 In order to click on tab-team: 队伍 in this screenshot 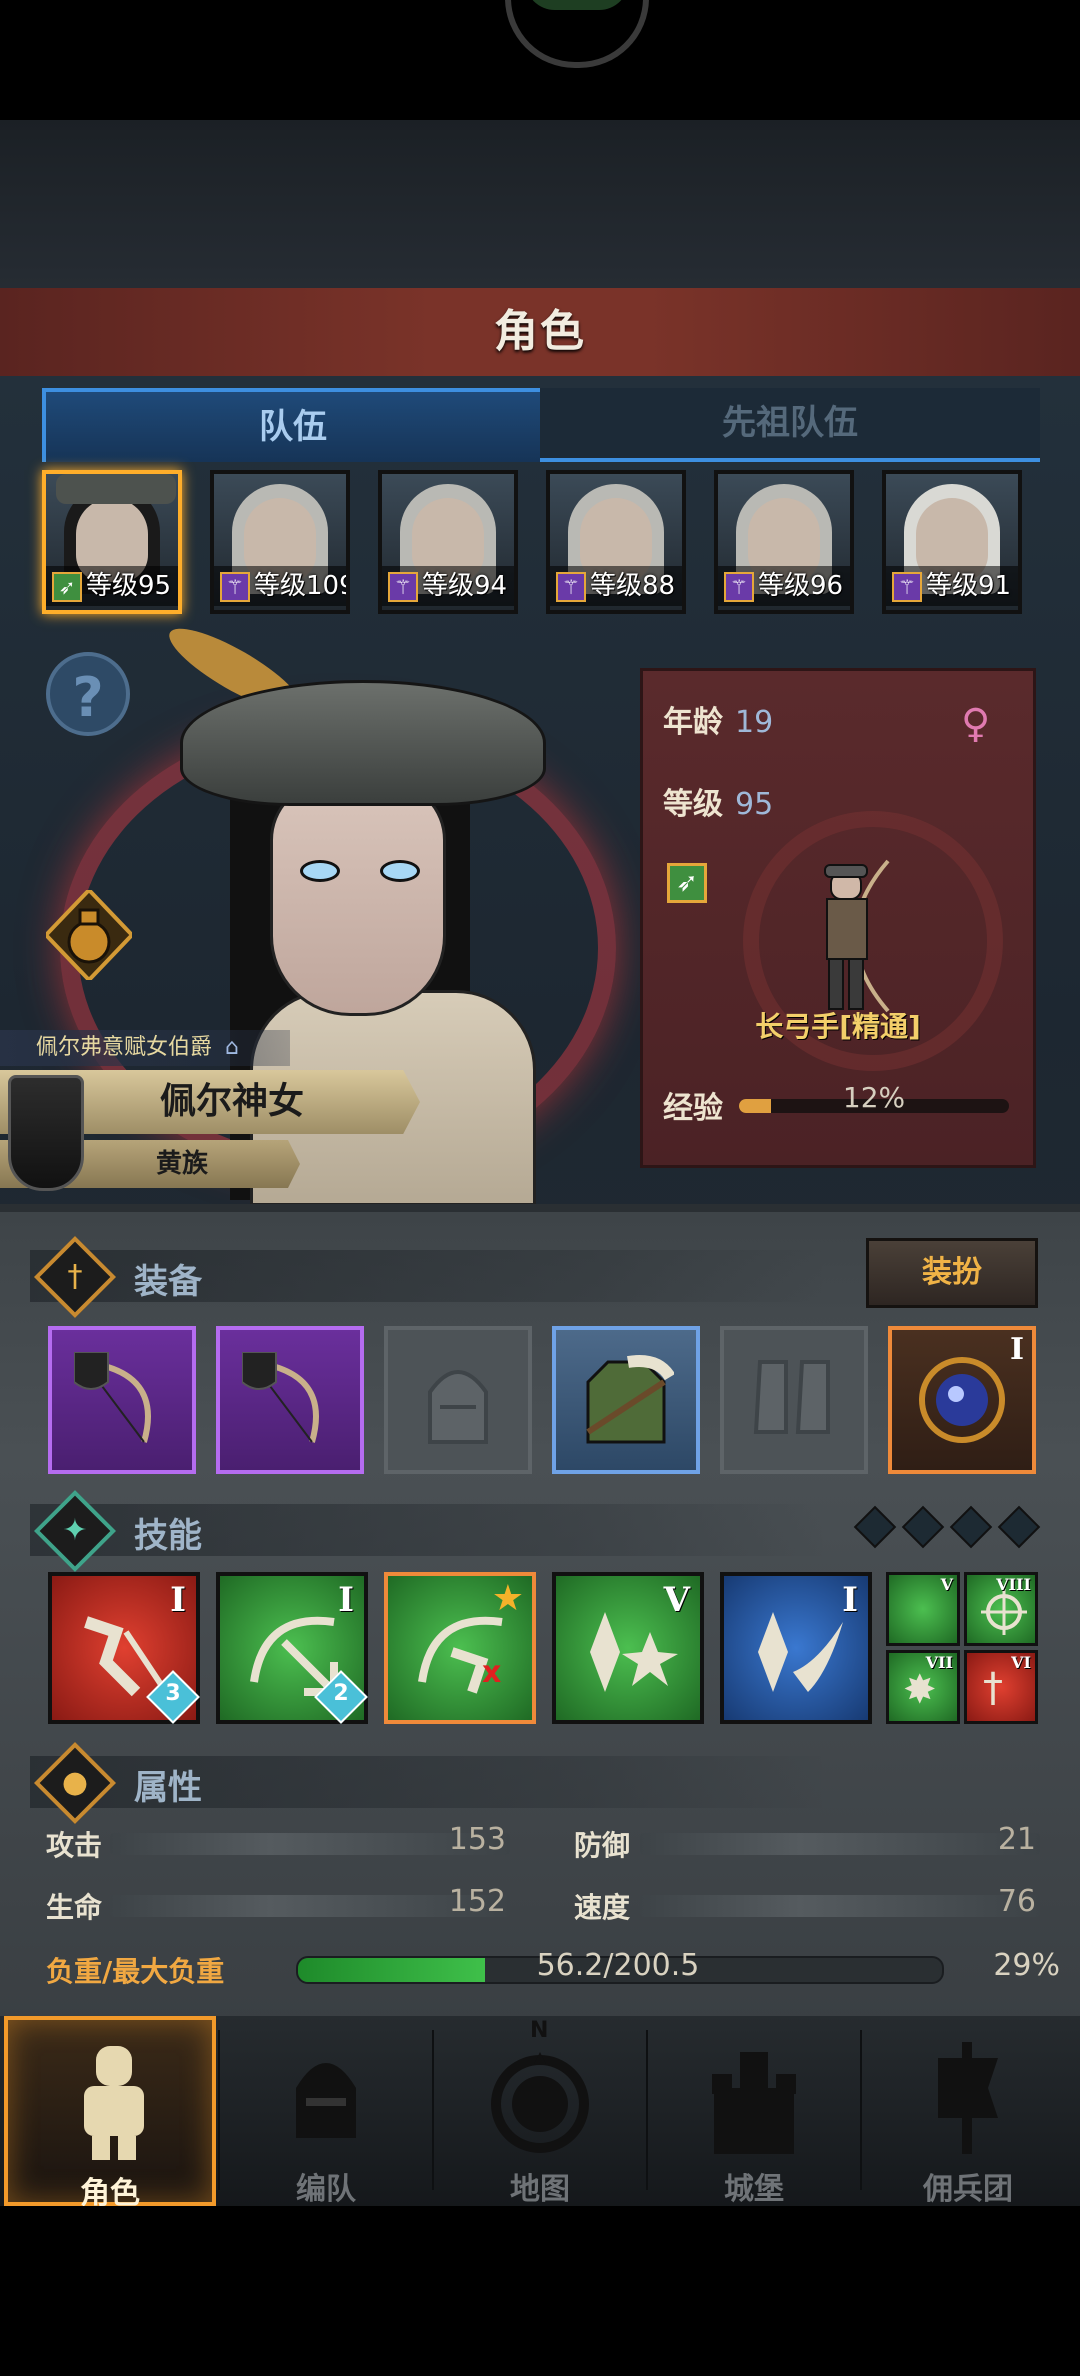, I will do `click(293, 425)`.